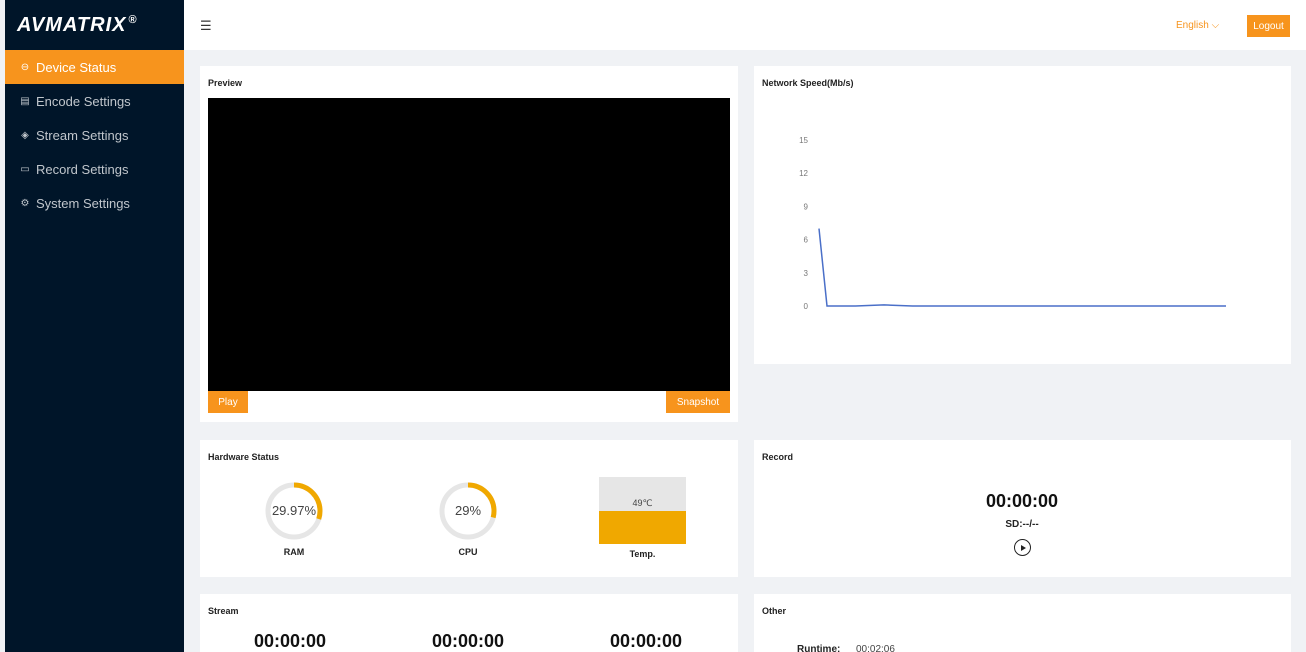 Image resolution: width=1306 pixels, height=652 pixels. I want to click on chevron-down-icon: ⌵, so click(1215, 25).